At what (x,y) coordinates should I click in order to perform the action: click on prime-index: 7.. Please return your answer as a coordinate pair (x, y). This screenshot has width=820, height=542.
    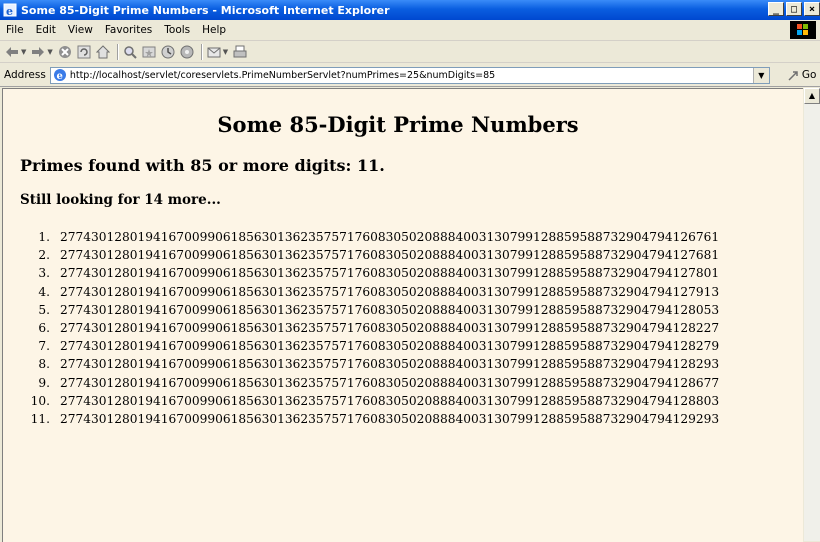
    Looking at the image, I should click on (44, 346).